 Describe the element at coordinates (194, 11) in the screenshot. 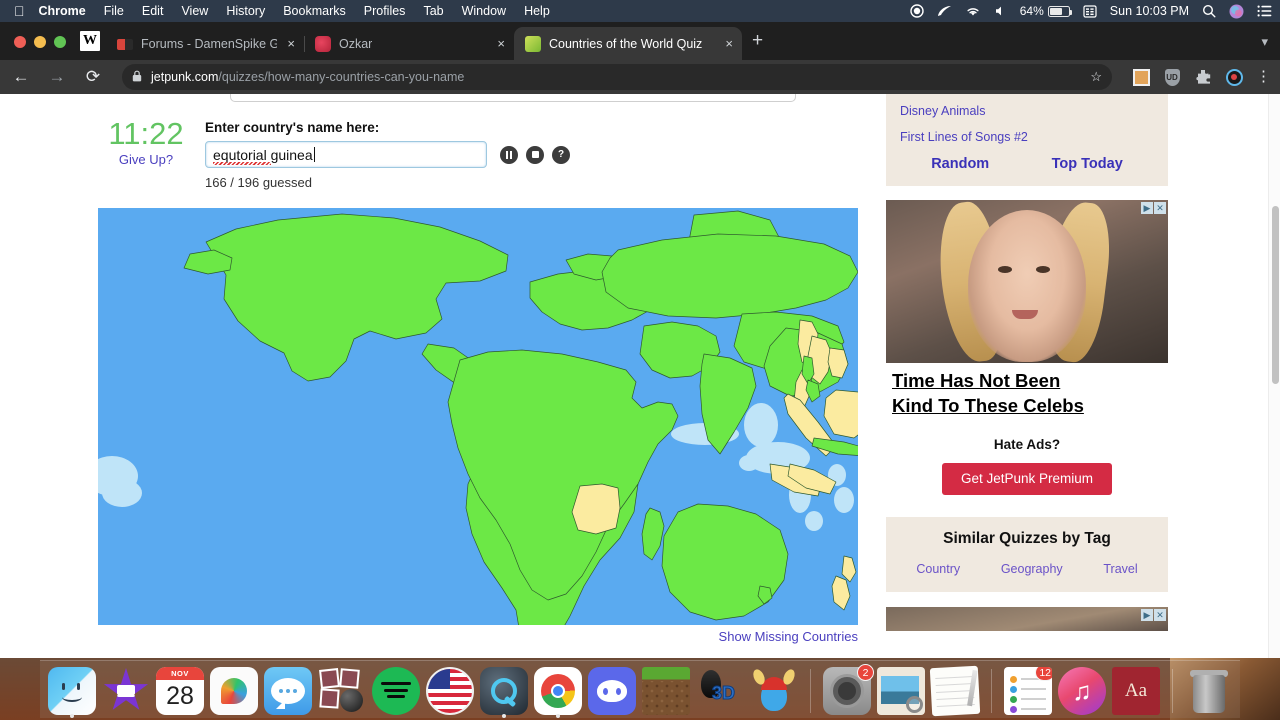

I see `menu-item-view: View` at that location.